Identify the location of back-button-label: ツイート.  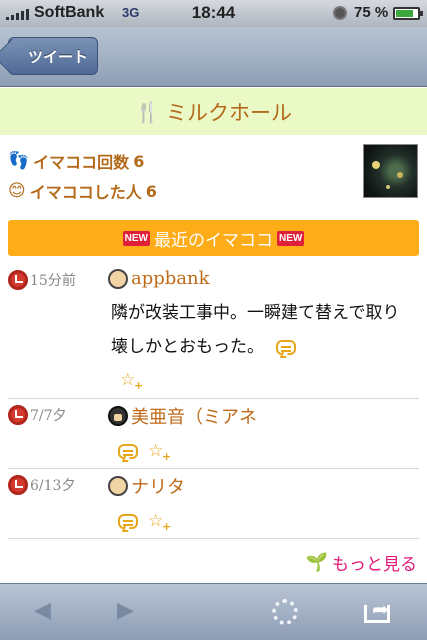
(57, 56).